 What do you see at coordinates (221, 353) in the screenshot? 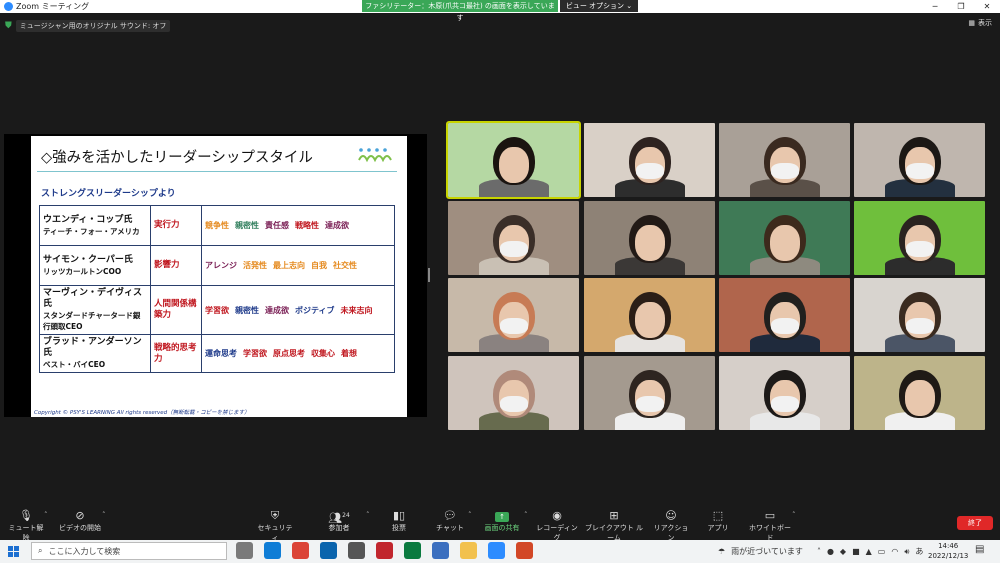
I see `strength-tag: 運命思考` at bounding box center [221, 353].